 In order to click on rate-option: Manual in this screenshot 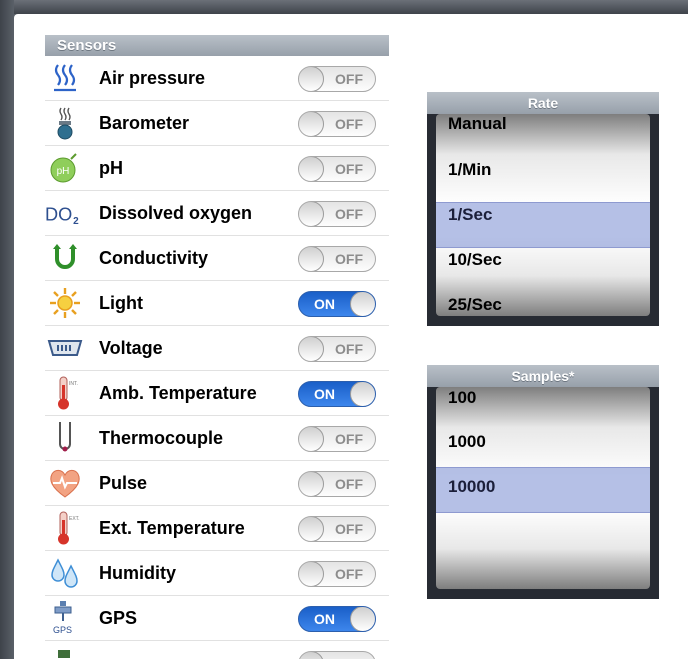, I will do `click(477, 124)`.